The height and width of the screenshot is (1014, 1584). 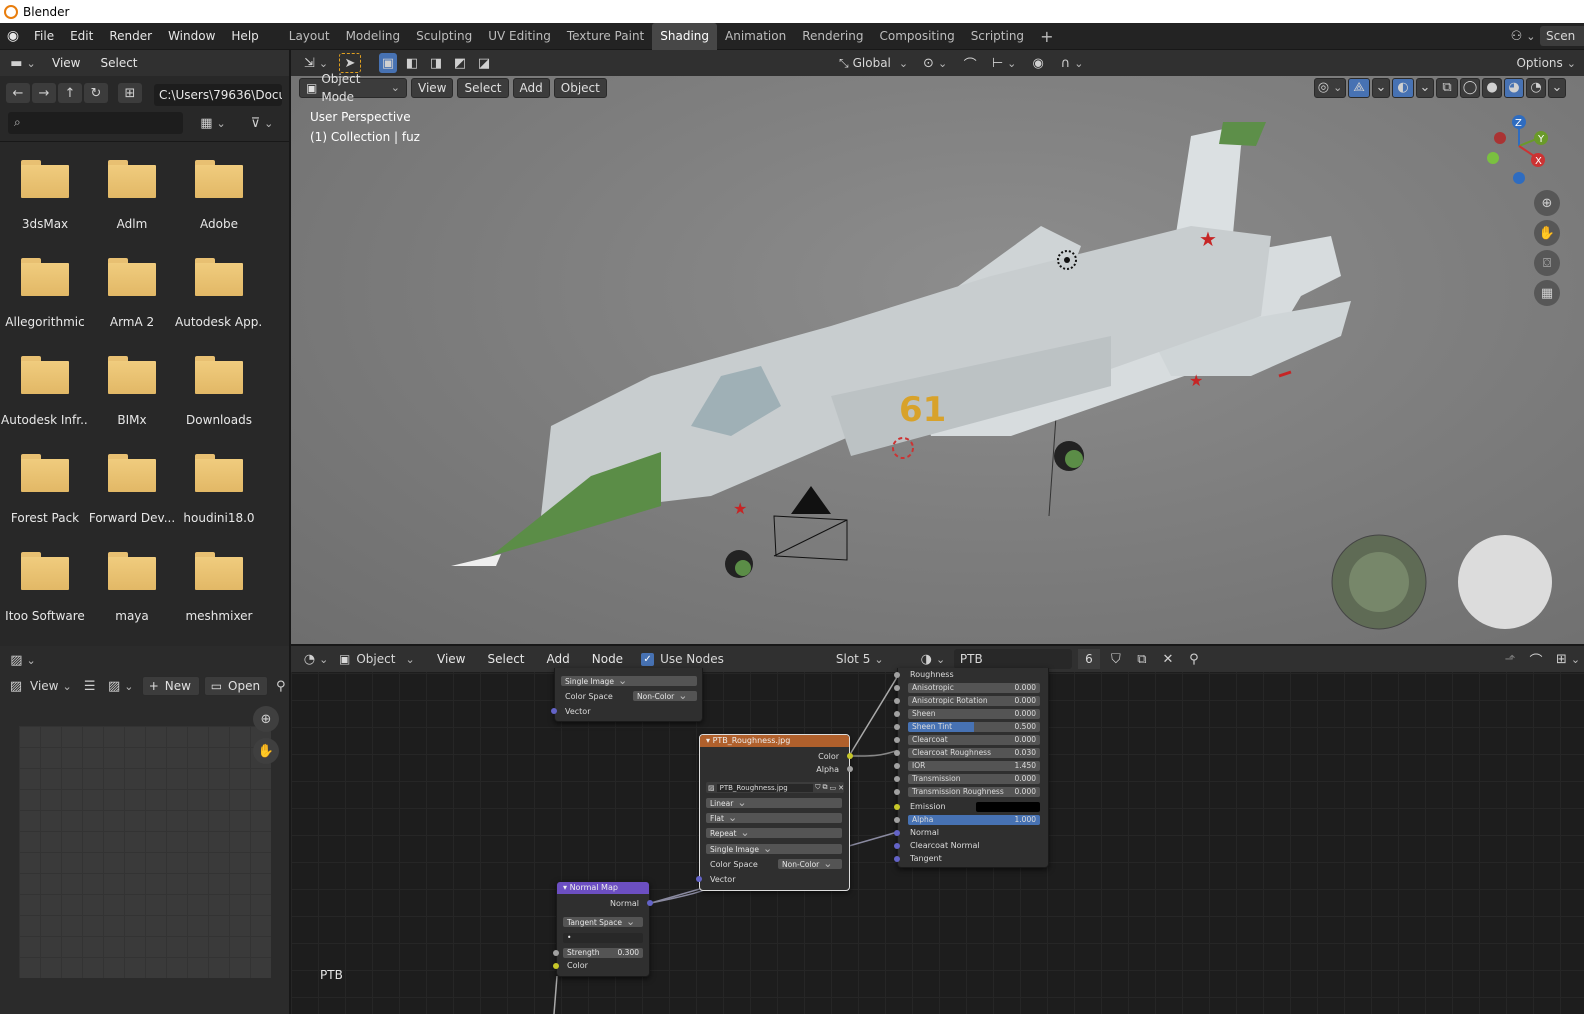 What do you see at coordinates (170, 686) in the screenshot?
I see `new-image-button: + New` at bounding box center [170, 686].